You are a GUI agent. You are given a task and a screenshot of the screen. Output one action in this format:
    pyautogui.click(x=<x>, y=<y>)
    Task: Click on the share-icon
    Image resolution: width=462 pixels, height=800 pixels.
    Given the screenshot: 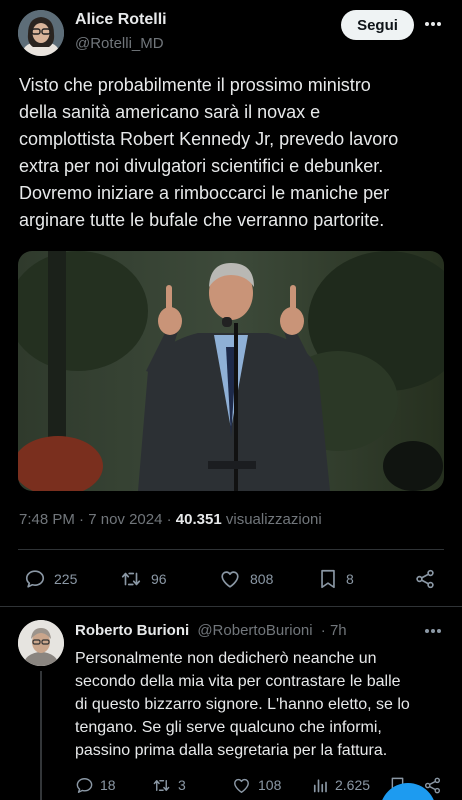 What is the action you would take?
    pyautogui.click(x=425, y=579)
    